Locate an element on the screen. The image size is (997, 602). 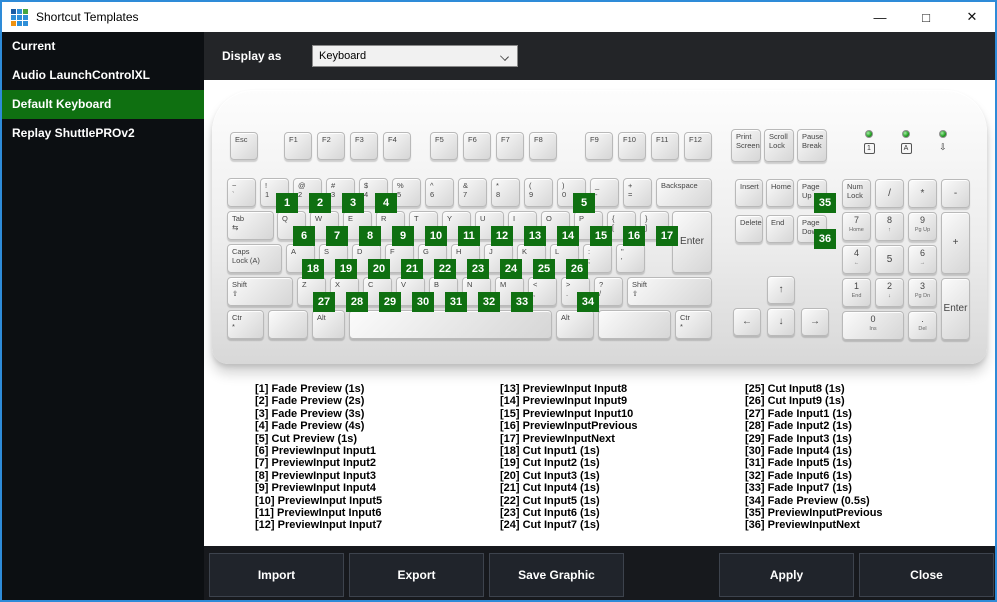
key-arrow-up: ↑ is located at coordinates (781, 290).